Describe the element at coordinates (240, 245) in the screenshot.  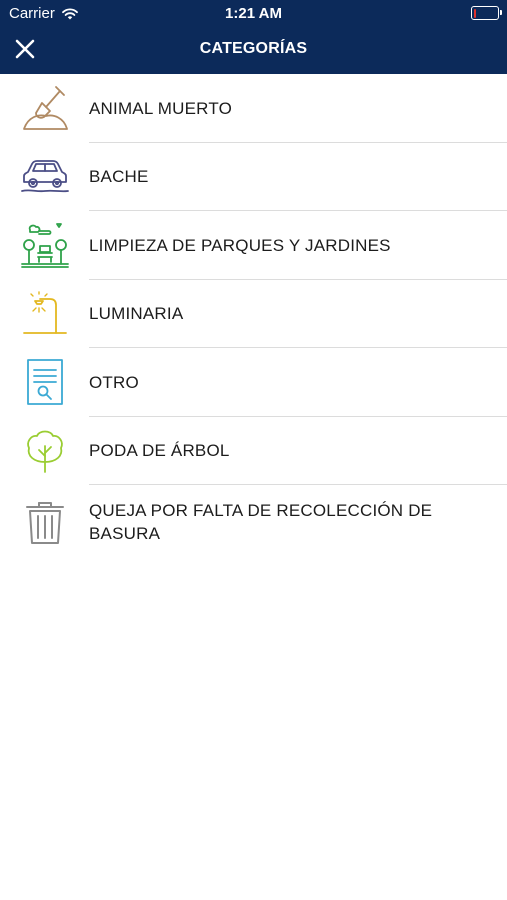
I see `category-label: LIMPIEZA DE PARQUES Y JARDINES` at that location.